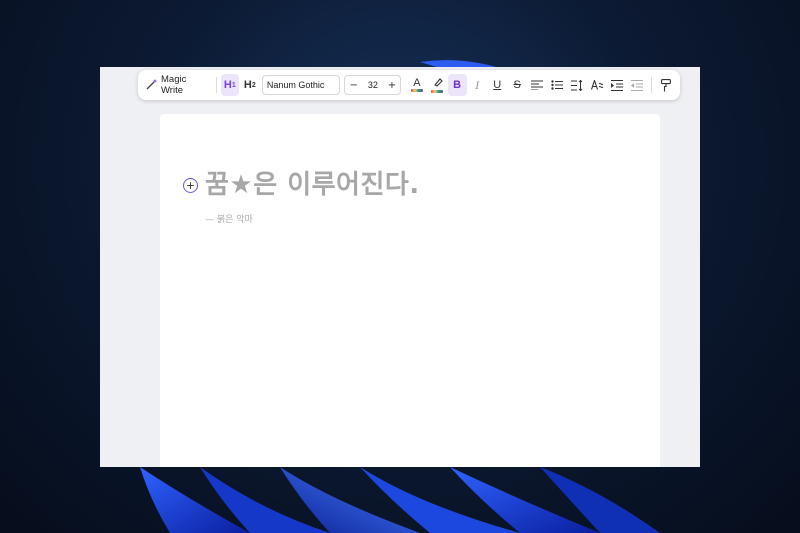 Image resolution: width=800 pixels, height=533 pixels. I want to click on page-heading: 꿈★은 이루어진다., so click(312, 182).